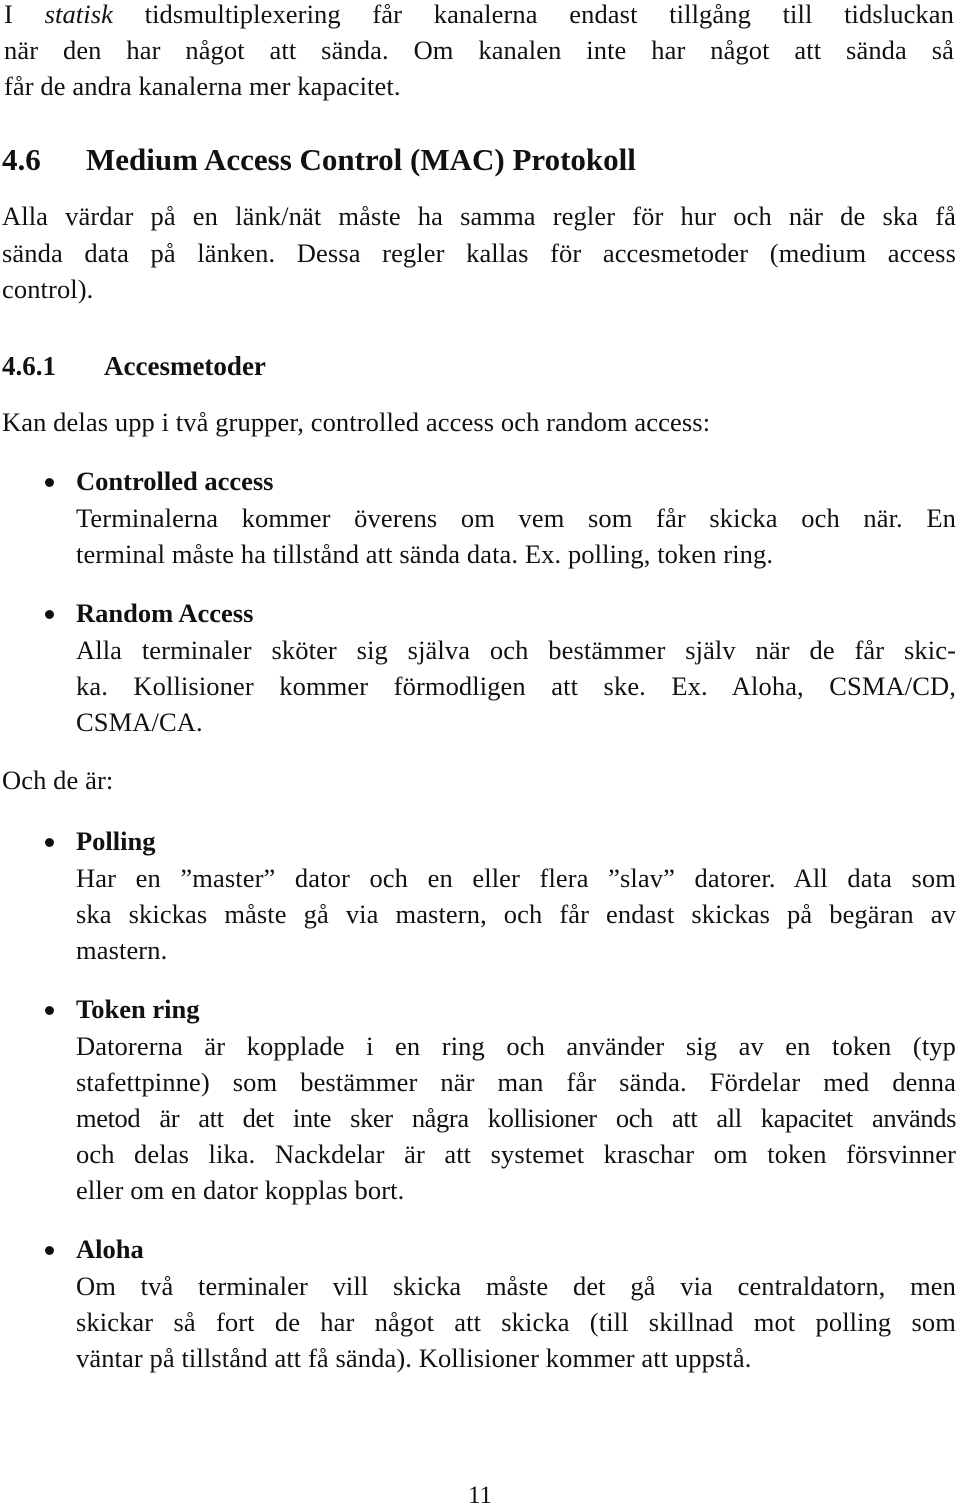 Image resolution: width=960 pixels, height=1512 pixels. What do you see at coordinates (480, 1495) in the screenshot?
I see `page-number: 11` at bounding box center [480, 1495].